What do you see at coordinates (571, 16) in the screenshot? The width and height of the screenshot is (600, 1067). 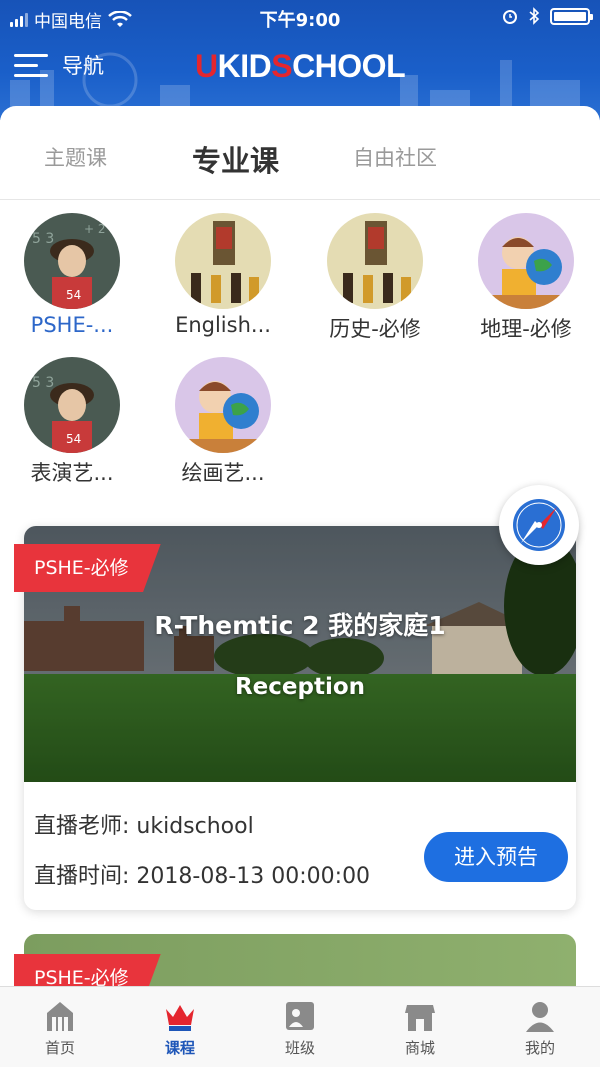 I see `battery-icon` at bounding box center [571, 16].